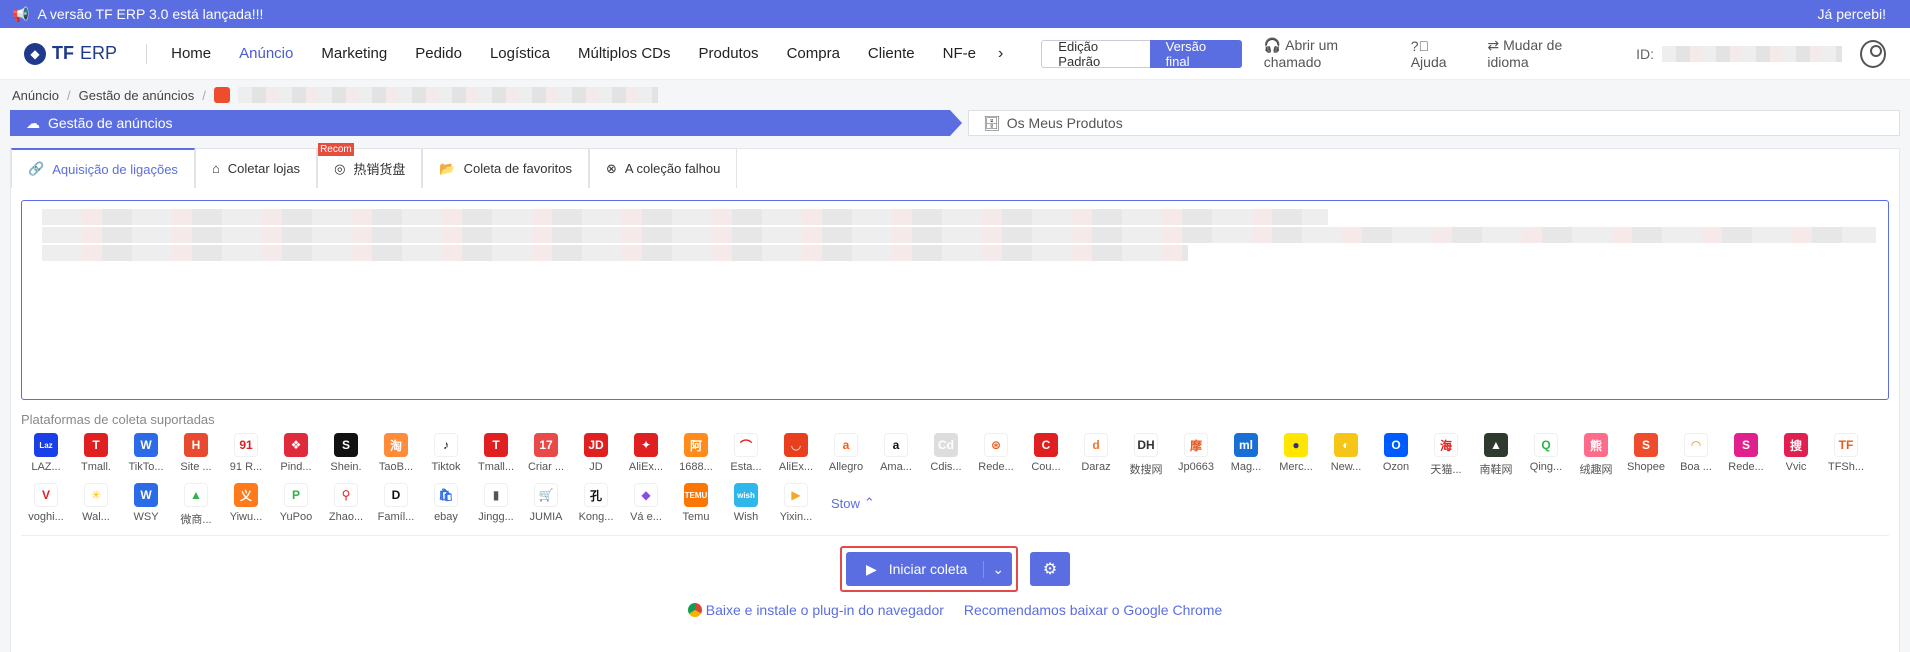  Describe the element at coordinates (1325, 53) in the screenshot. I see `open-ticket-link: 🎧 Abrir um chamado` at that location.